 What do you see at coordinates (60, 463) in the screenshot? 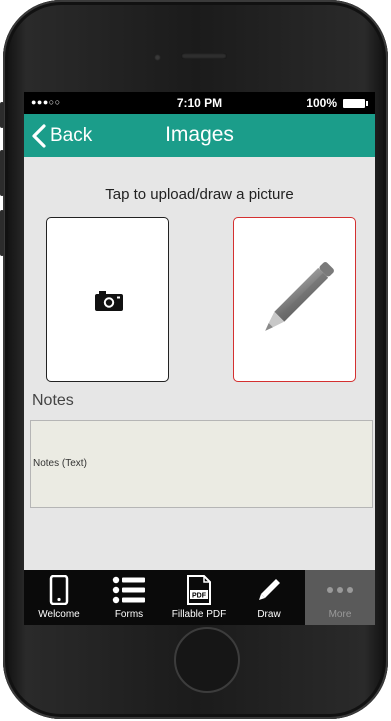
I see `notes-field-text: Notes (Text)` at bounding box center [60, 463].